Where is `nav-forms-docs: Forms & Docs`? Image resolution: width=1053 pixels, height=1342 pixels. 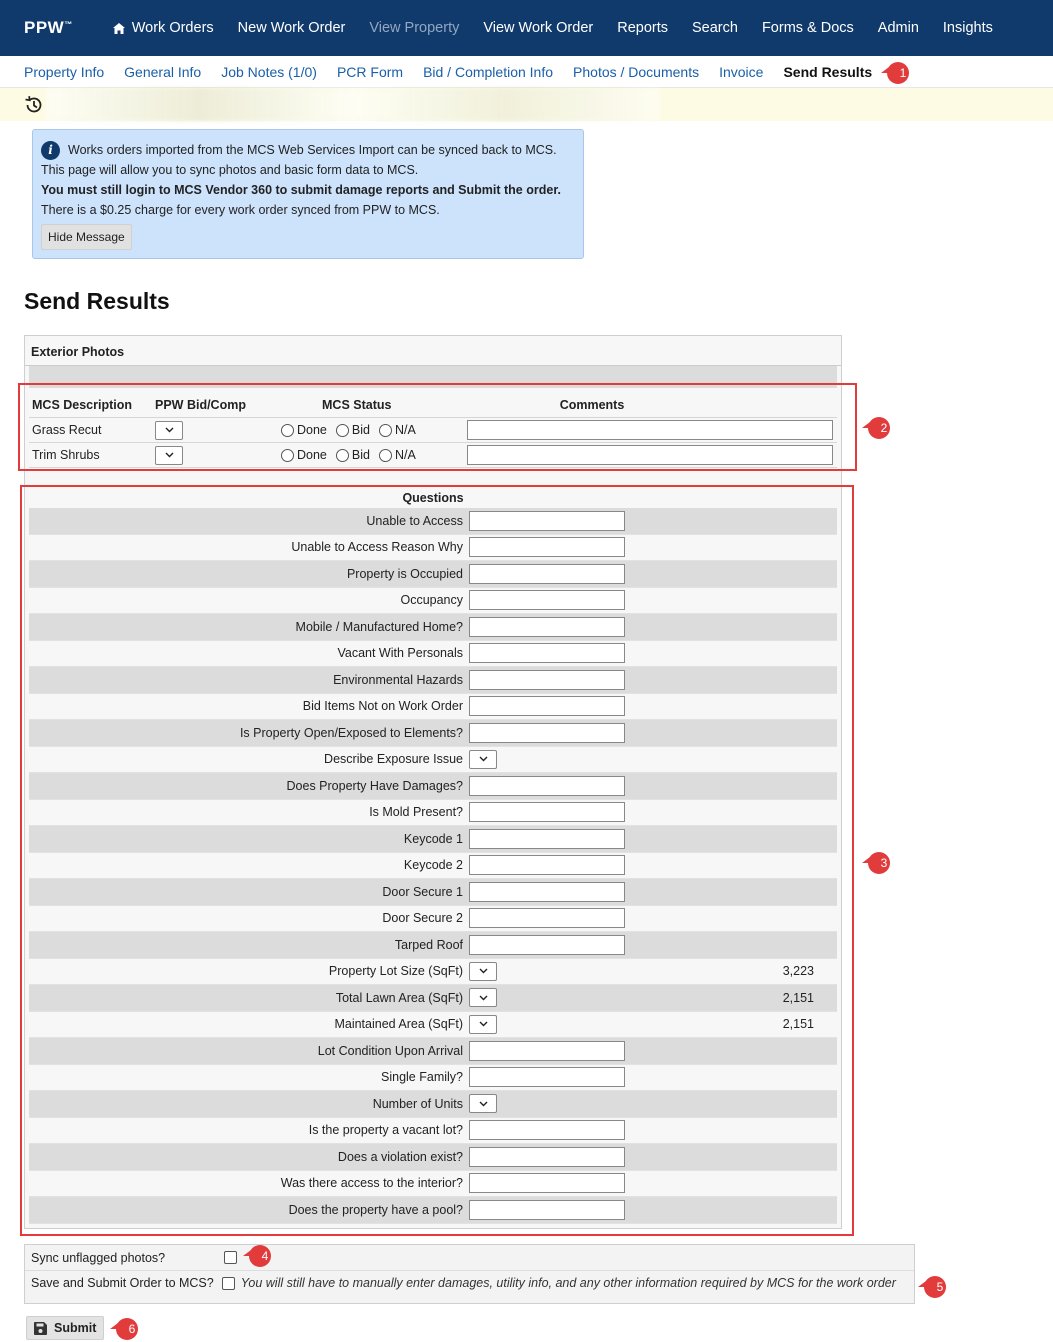 nav-forms-docs: Forms & Docs is located at coordinates (808, 28).